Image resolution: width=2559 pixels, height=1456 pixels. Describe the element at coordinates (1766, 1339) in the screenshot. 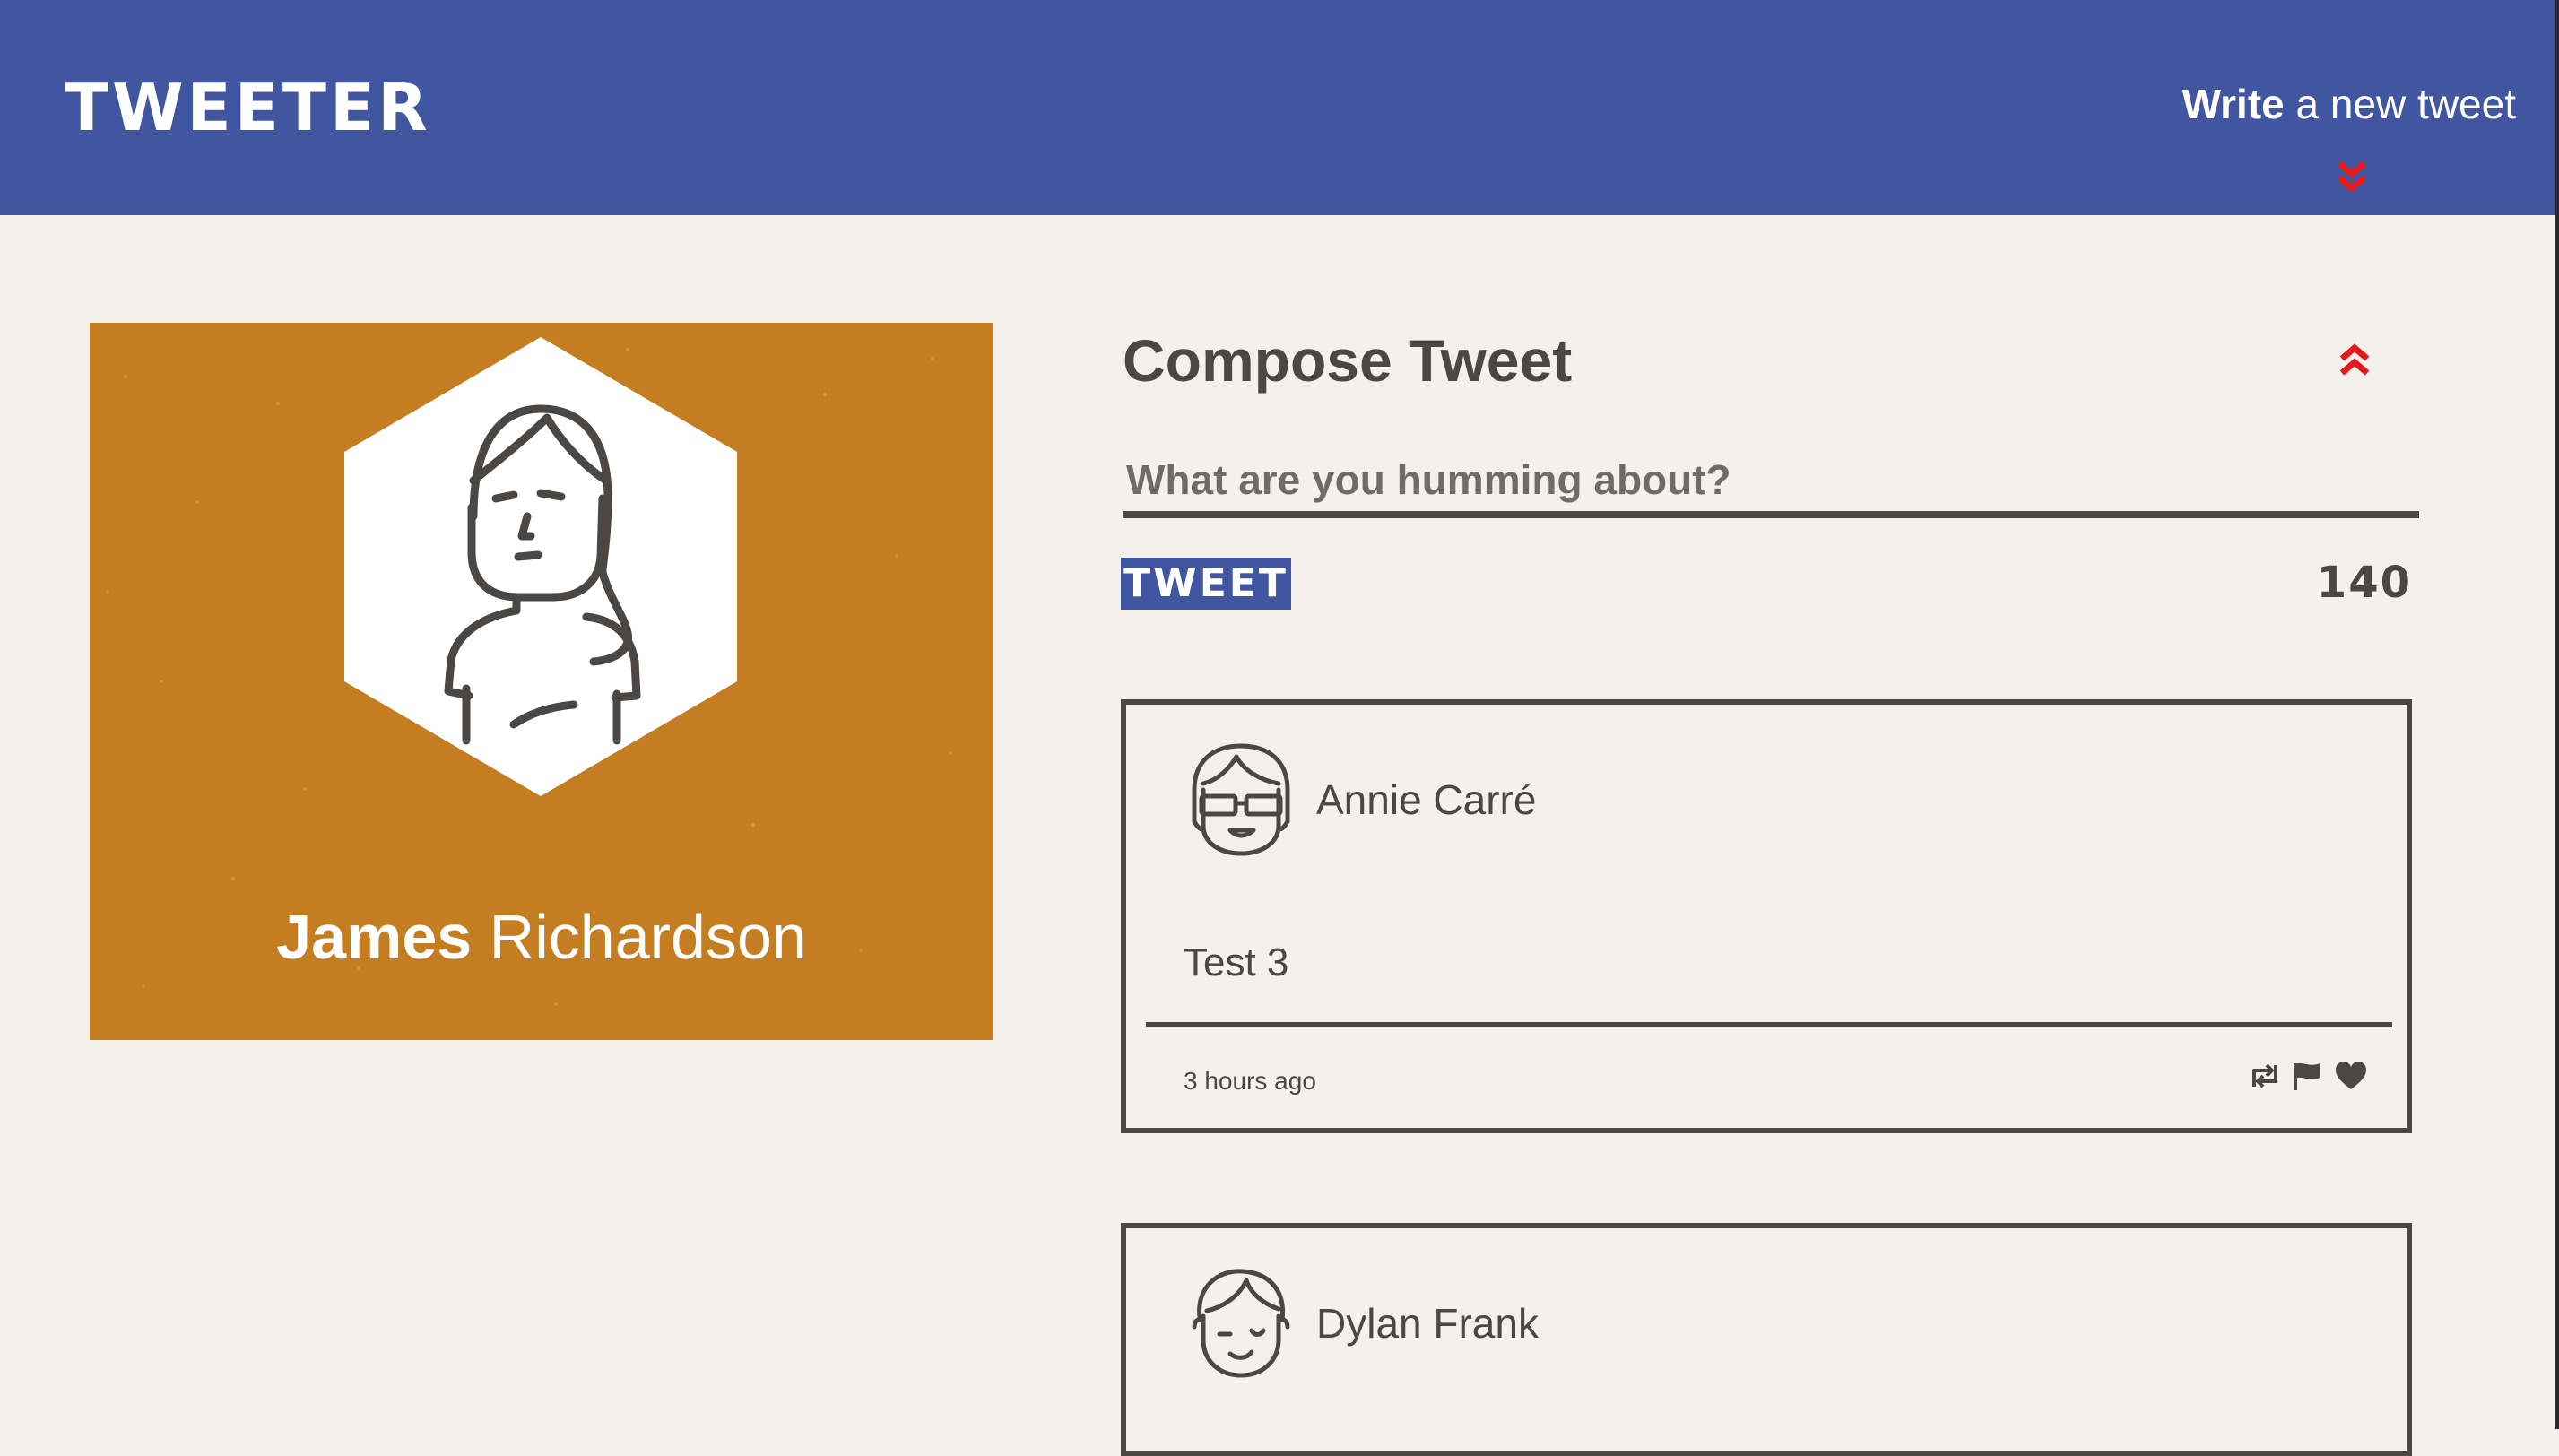

I see `tweet-card: Dylan Frank` at that location.